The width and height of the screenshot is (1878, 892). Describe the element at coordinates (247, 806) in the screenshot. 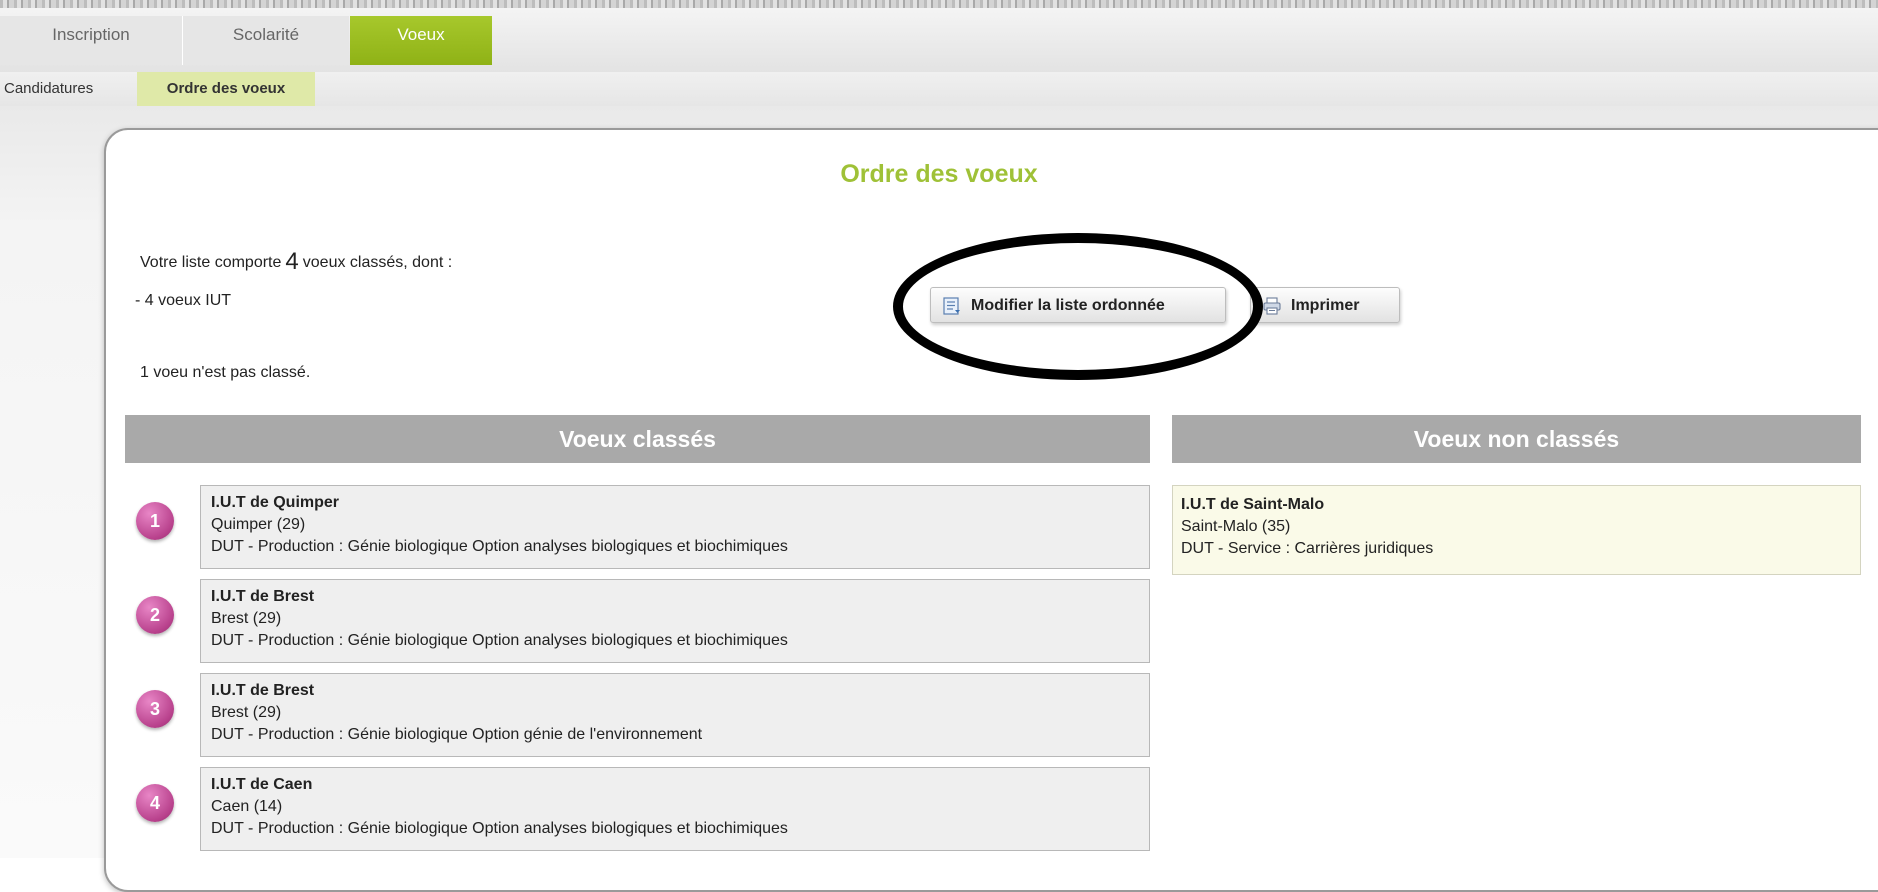

I see `item-city: Caen (14)` at that location.